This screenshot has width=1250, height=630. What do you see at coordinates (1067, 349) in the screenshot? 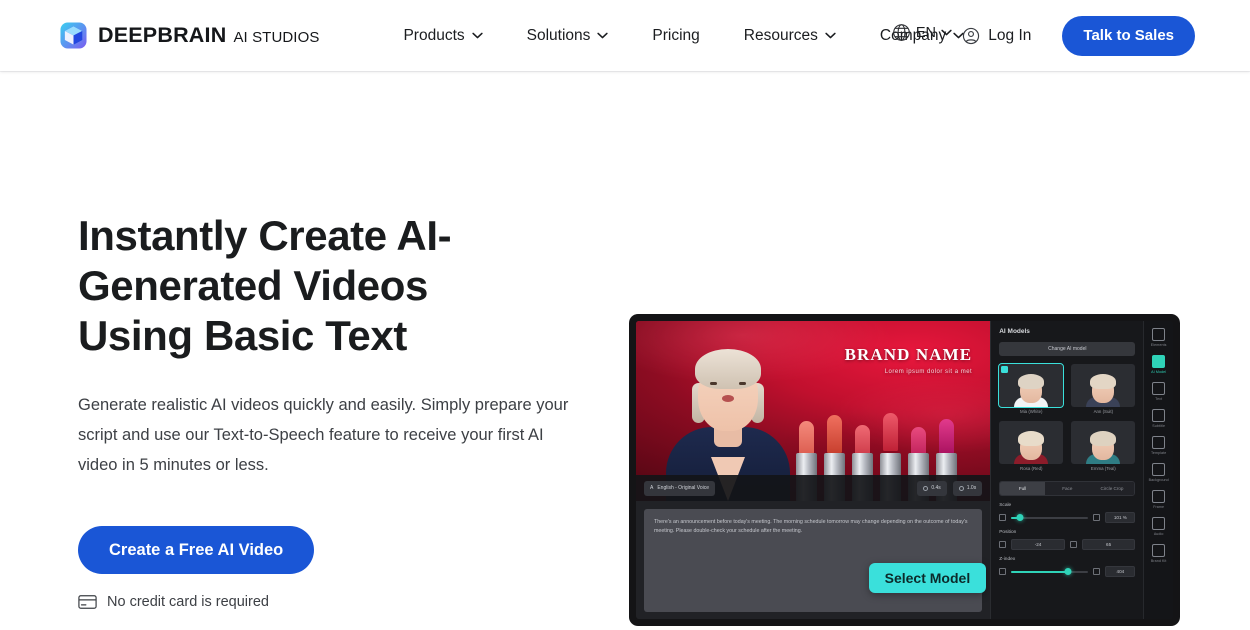
I see `change-ai-model-button: Change AI model` at bounding box center [1067, 349].